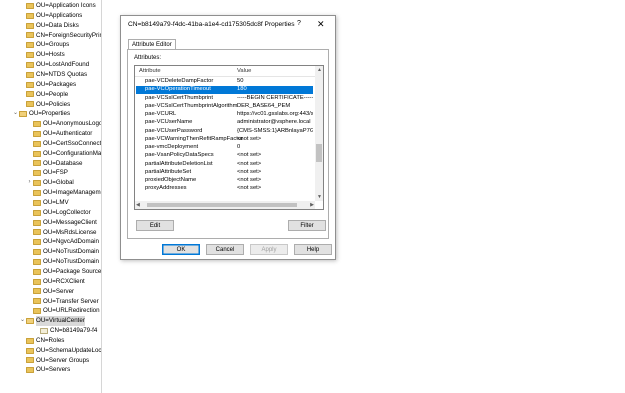 The height and width of the screenshot is (393, 625). I want to click on tree-item: OU=Policies, so click(44, 105).